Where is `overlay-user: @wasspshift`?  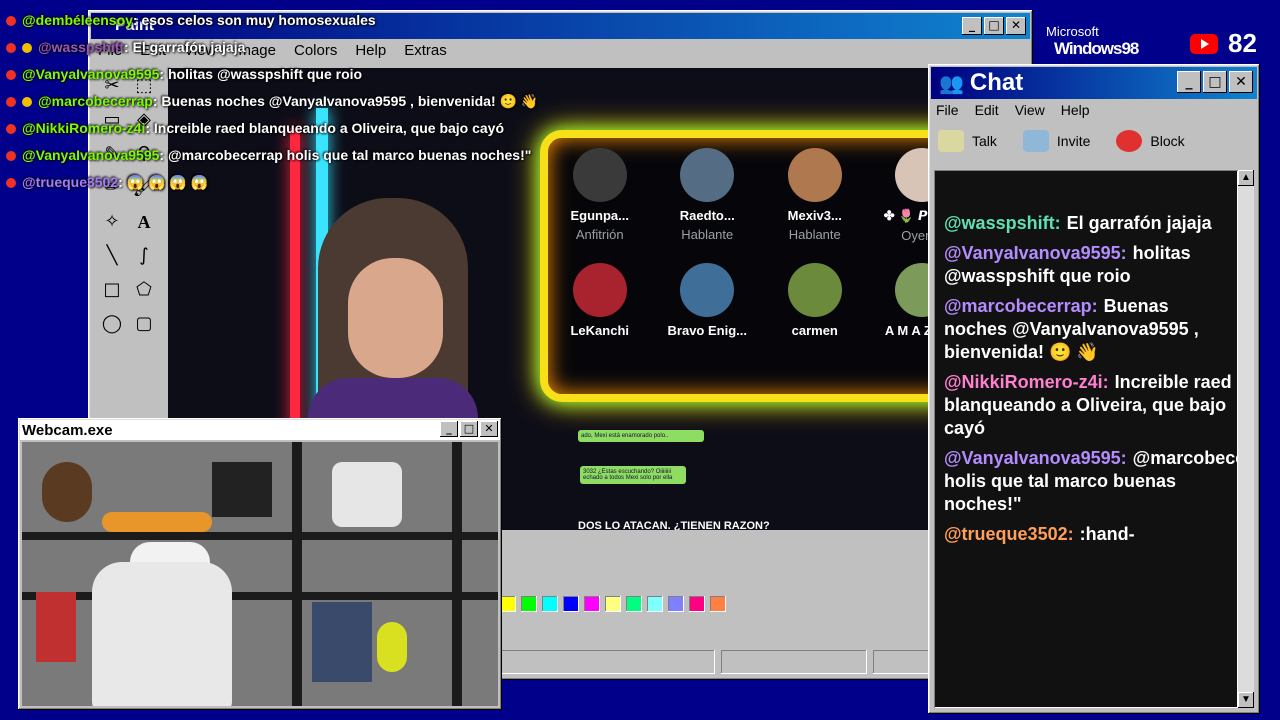 overlay-user: @wasspshift is located at coordinates (81, 47).